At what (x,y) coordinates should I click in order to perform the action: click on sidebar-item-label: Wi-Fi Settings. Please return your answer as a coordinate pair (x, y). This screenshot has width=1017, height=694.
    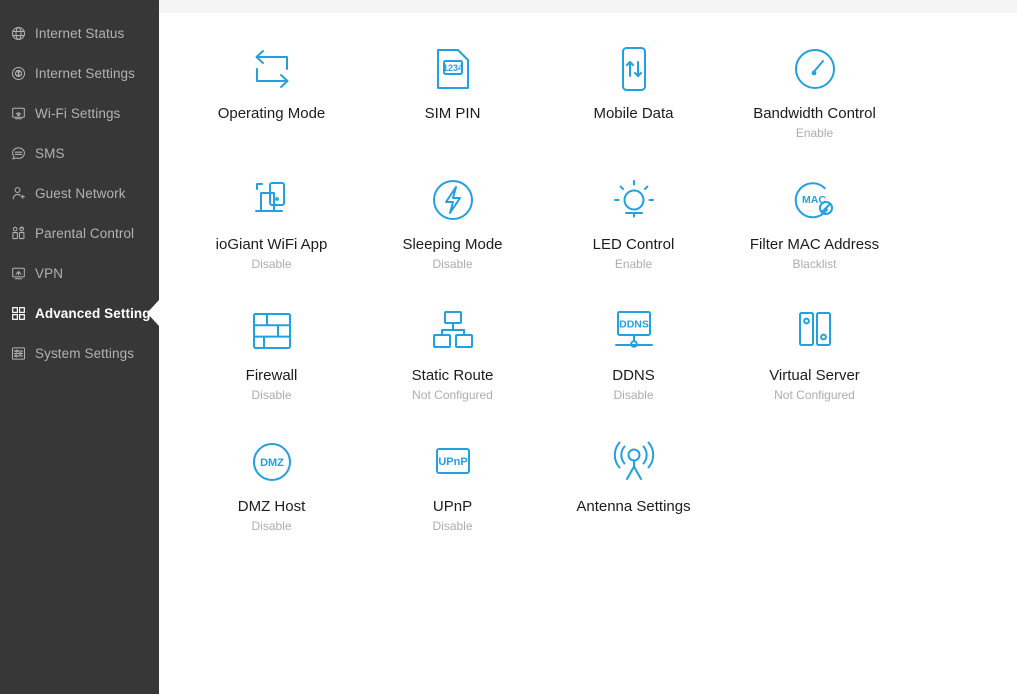
    Looking at the image, I should click on (78, 113).